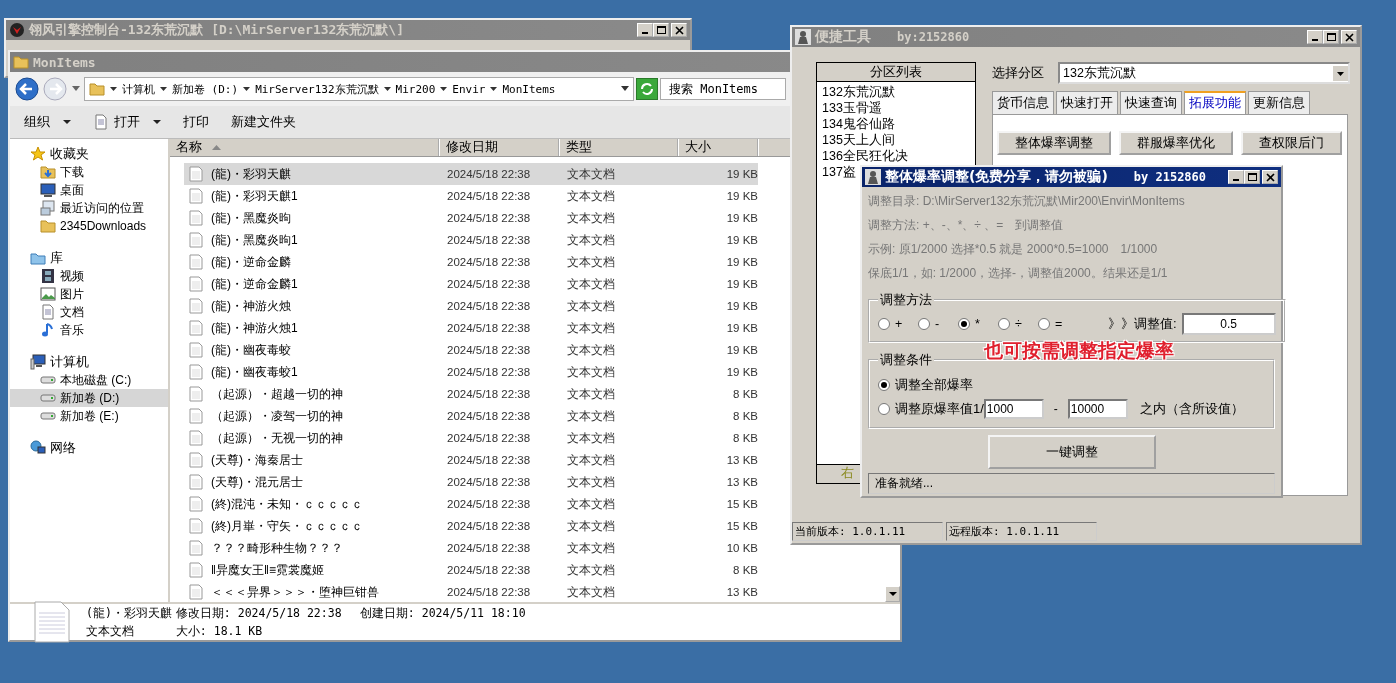 The height and width of the screenshot is (683, 1396). Describe the element at coordinates (719, 147) in the screenshot. I see `column-header: 大小` at that location.